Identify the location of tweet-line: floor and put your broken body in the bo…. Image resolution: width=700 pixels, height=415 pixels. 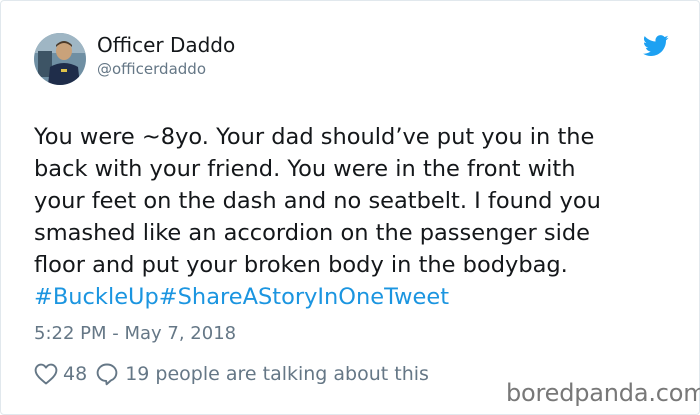
(301, 265).